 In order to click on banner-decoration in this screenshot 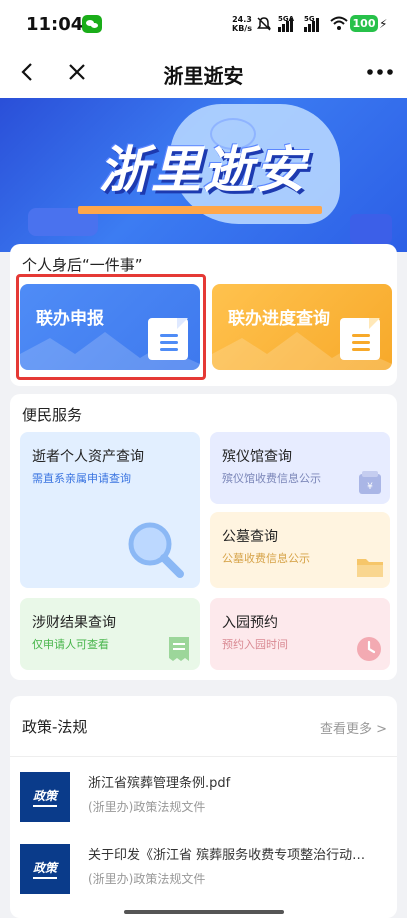, I will do `click(371, 229)`.